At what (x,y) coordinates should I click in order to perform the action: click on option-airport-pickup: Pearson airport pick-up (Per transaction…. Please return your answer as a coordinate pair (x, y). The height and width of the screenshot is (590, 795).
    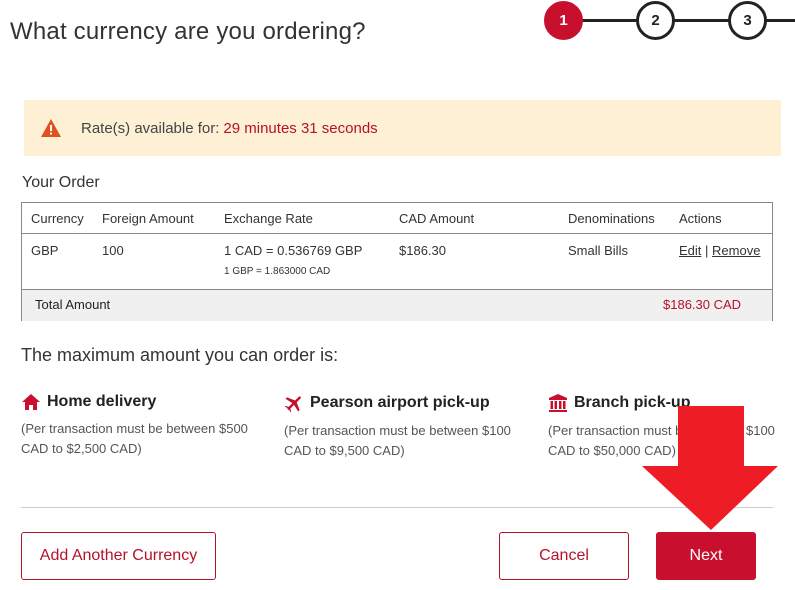
    Looking at the image, I should click on (409, 427).